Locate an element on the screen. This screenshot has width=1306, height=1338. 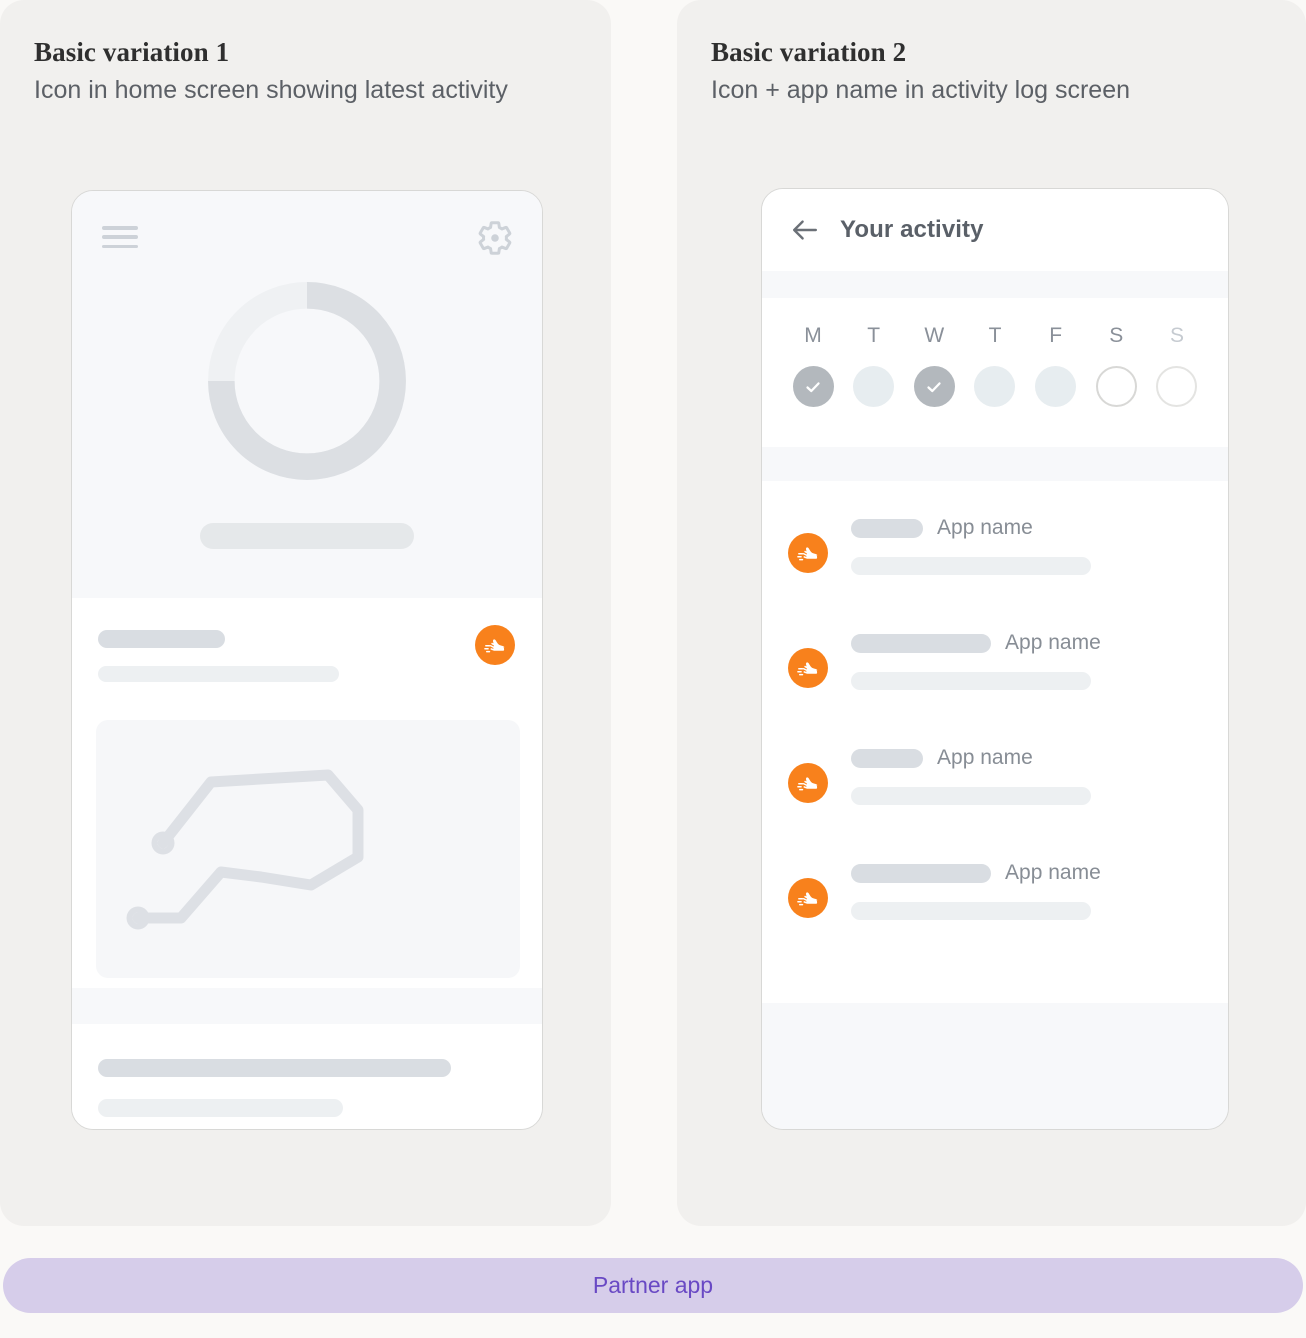
panel-2-title: Basic variation 2 is located at coordinates (809, 52).